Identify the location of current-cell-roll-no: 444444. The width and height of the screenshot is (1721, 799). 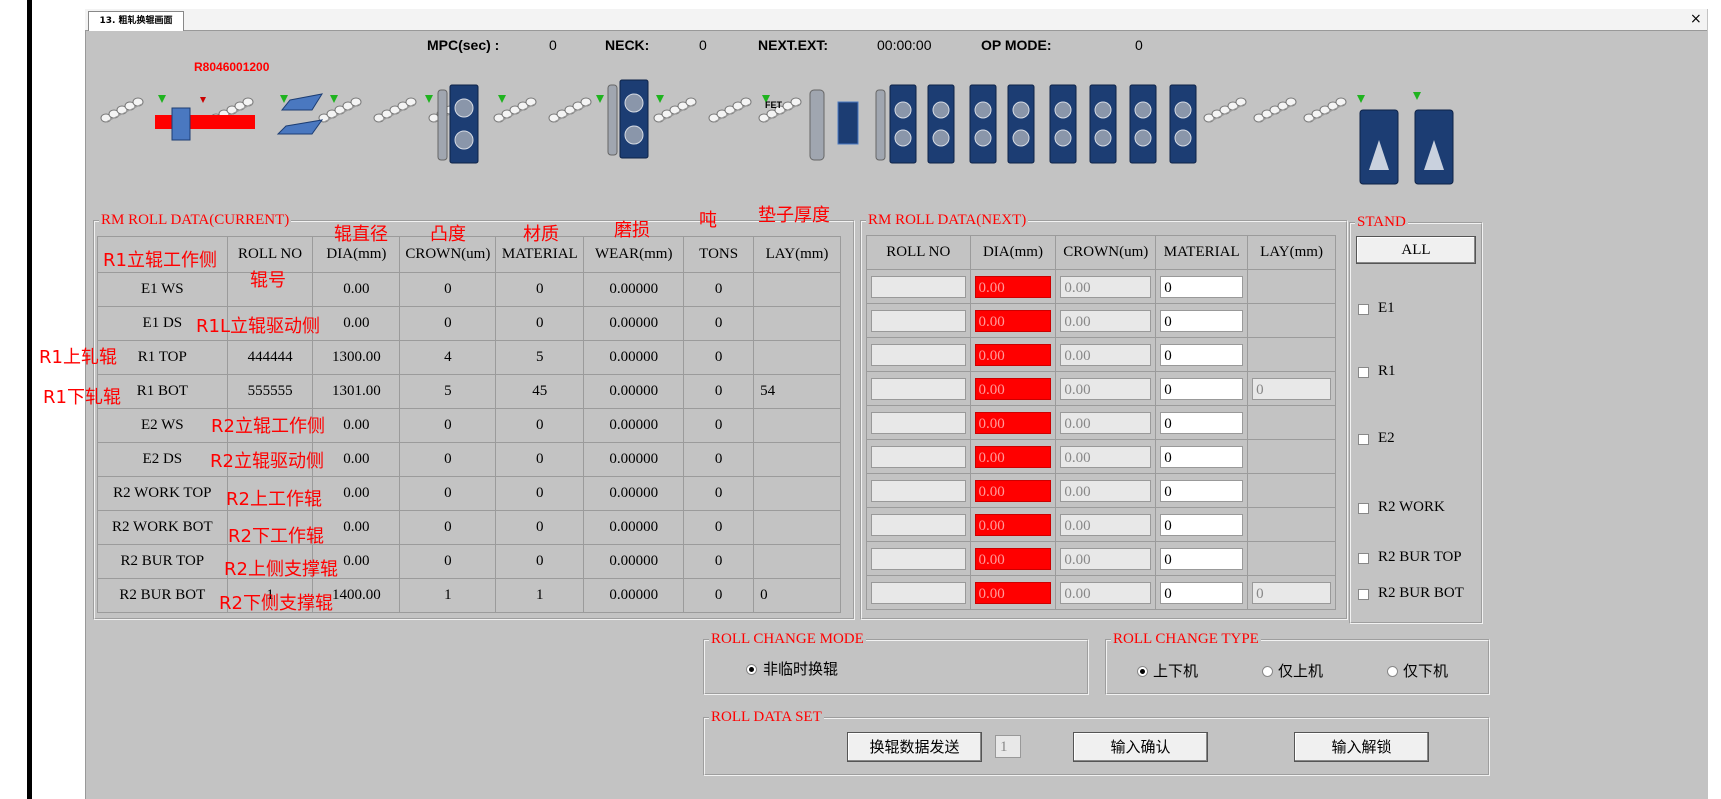
(270, 357).